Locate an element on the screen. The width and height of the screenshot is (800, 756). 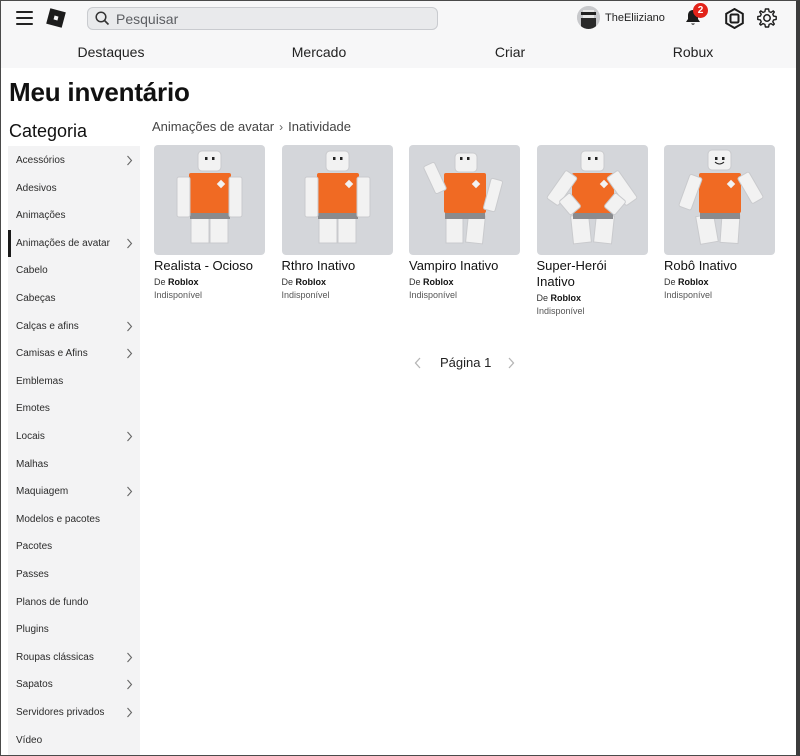
category-title: Categoria is located at coordinates (48, 131).